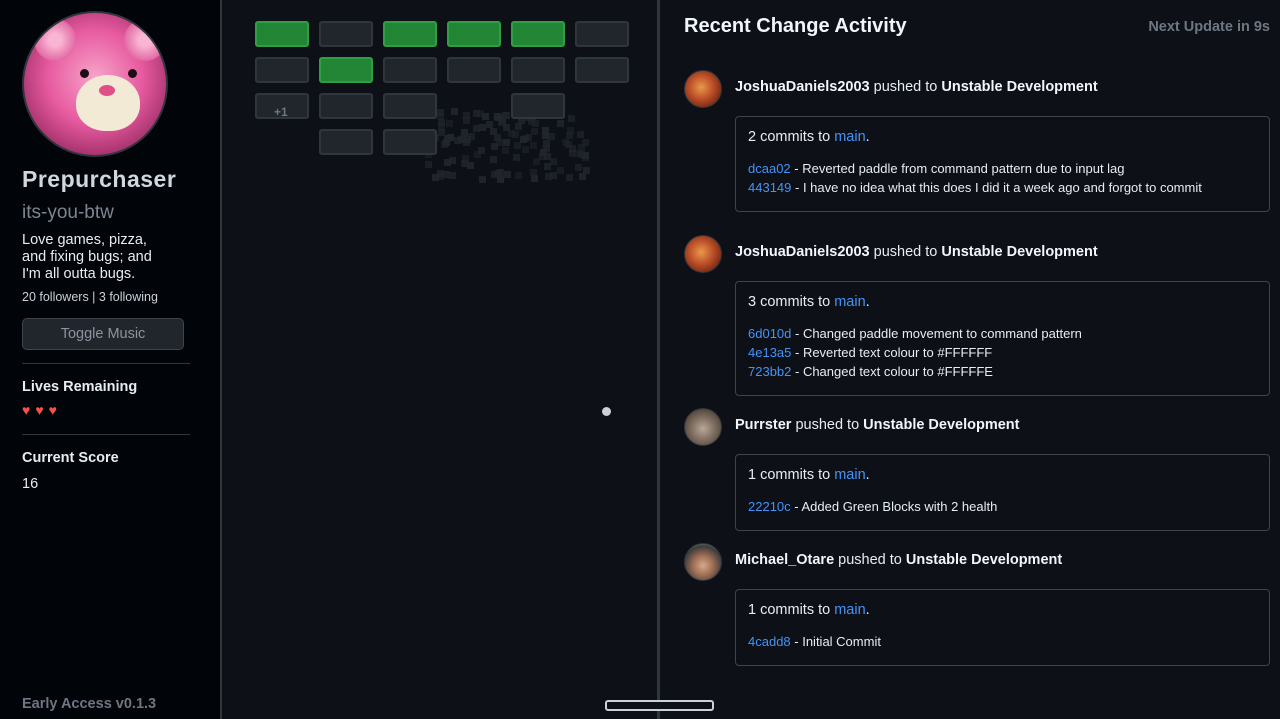  What do you see at coordinates (894, 506) in the screenshot?
I see `commit-message: - Added Green Blocks with 2 health` at bounding box center [894, 506].